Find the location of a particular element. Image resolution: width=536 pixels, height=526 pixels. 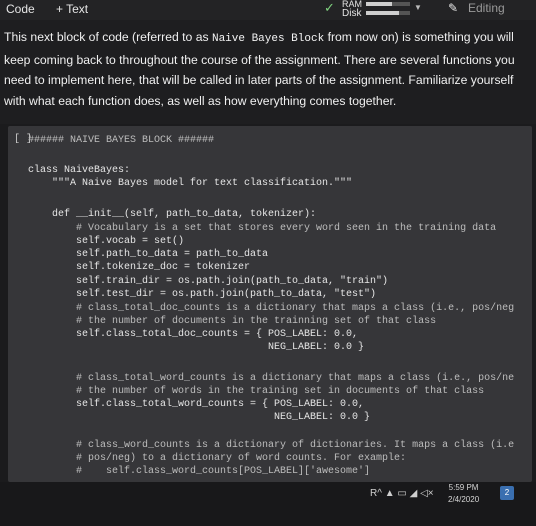

ram-usage-bar is located at coordinates (388, 4).